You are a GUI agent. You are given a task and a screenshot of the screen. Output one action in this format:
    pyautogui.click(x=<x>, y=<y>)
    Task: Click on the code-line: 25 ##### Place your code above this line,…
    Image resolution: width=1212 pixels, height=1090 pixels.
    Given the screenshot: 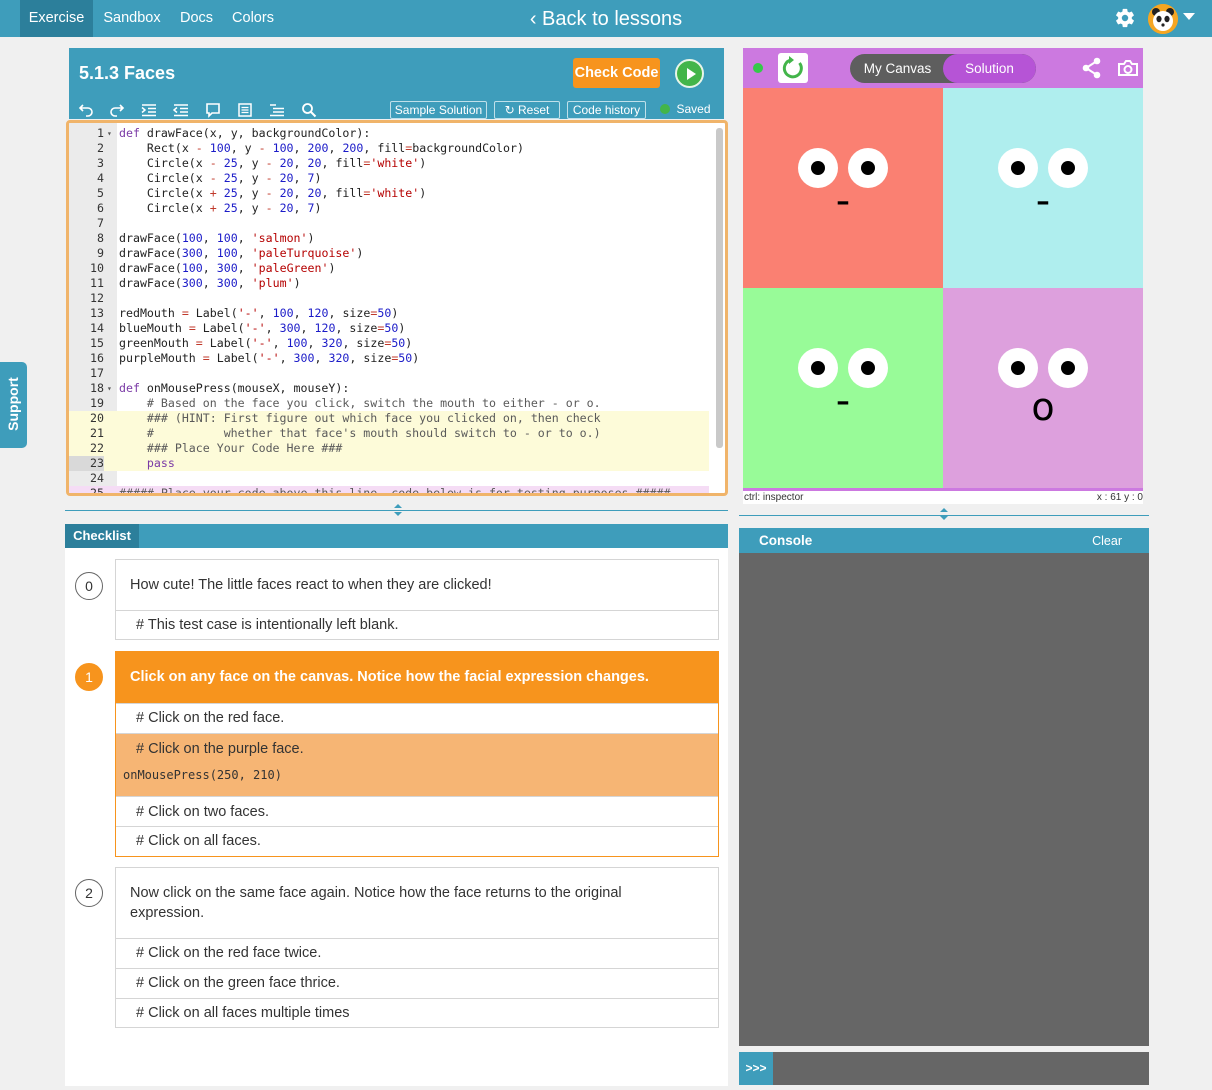 What is the action you would take?
    pyautogui.click(x=389, y=489)
    